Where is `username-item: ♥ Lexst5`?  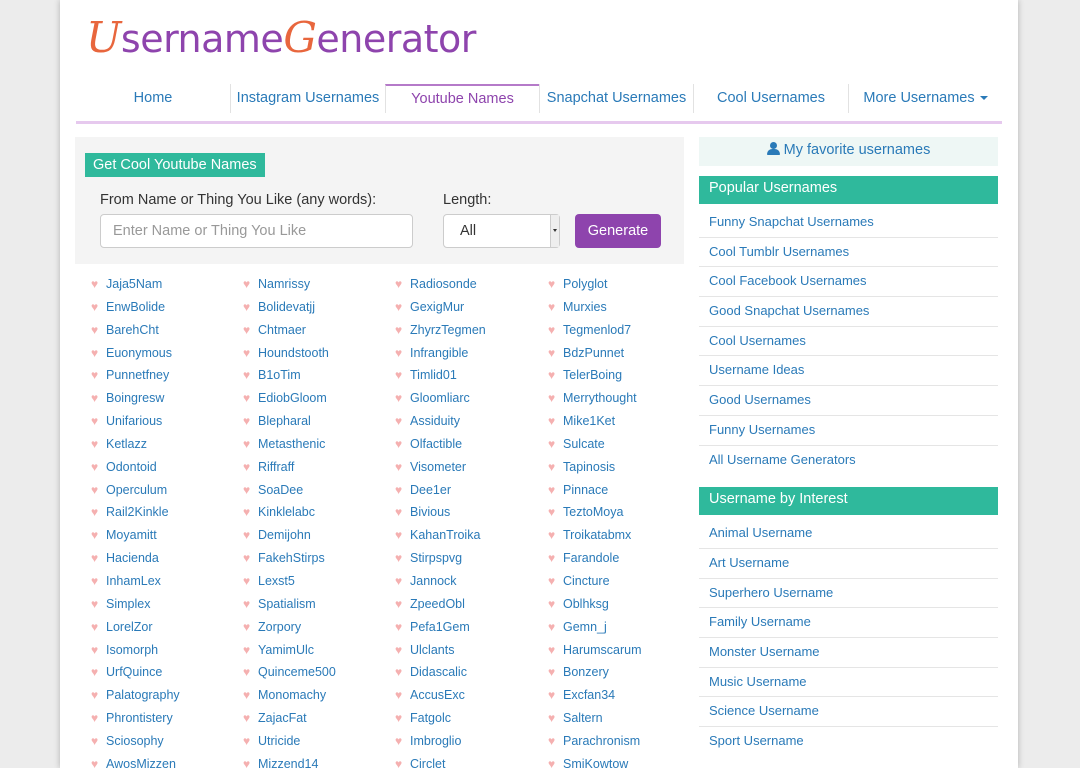 username-item: ♥ Lexst5 is located at coordinates (318, 583).